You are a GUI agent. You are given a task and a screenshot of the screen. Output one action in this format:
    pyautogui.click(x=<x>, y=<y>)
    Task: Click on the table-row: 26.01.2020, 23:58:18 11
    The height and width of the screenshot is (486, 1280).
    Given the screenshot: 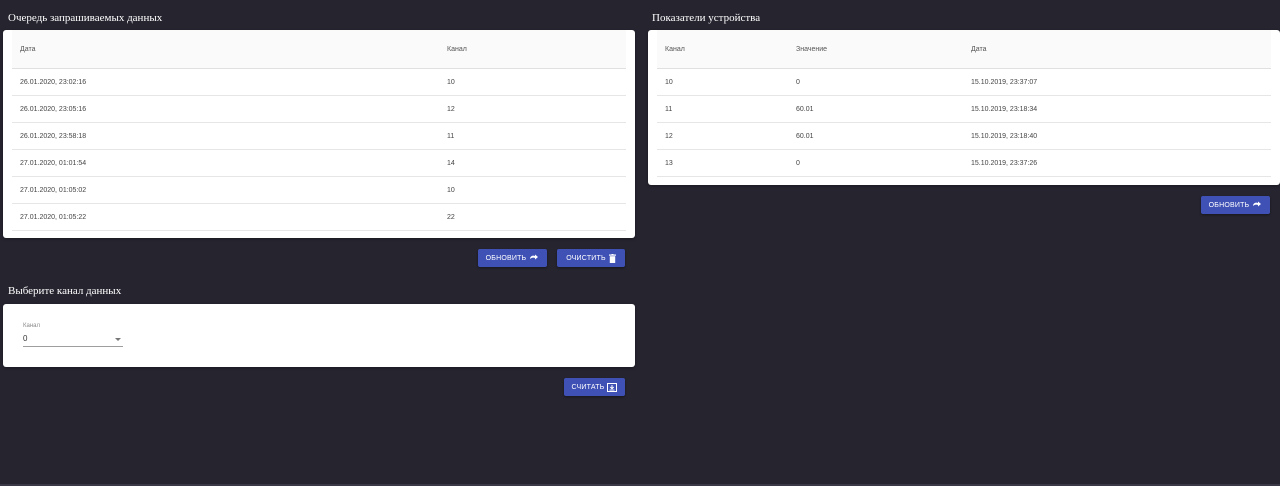 What is the action you would take?
    pyautogui.click(x=319, y=136)
    